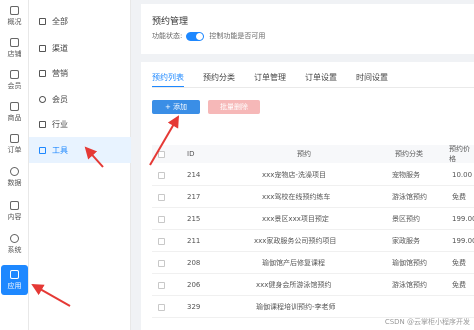 The image size is (474, 330). Describe the element at coordinates (194, 307) in the screenshot. I see `cell-id: 329` at that location.